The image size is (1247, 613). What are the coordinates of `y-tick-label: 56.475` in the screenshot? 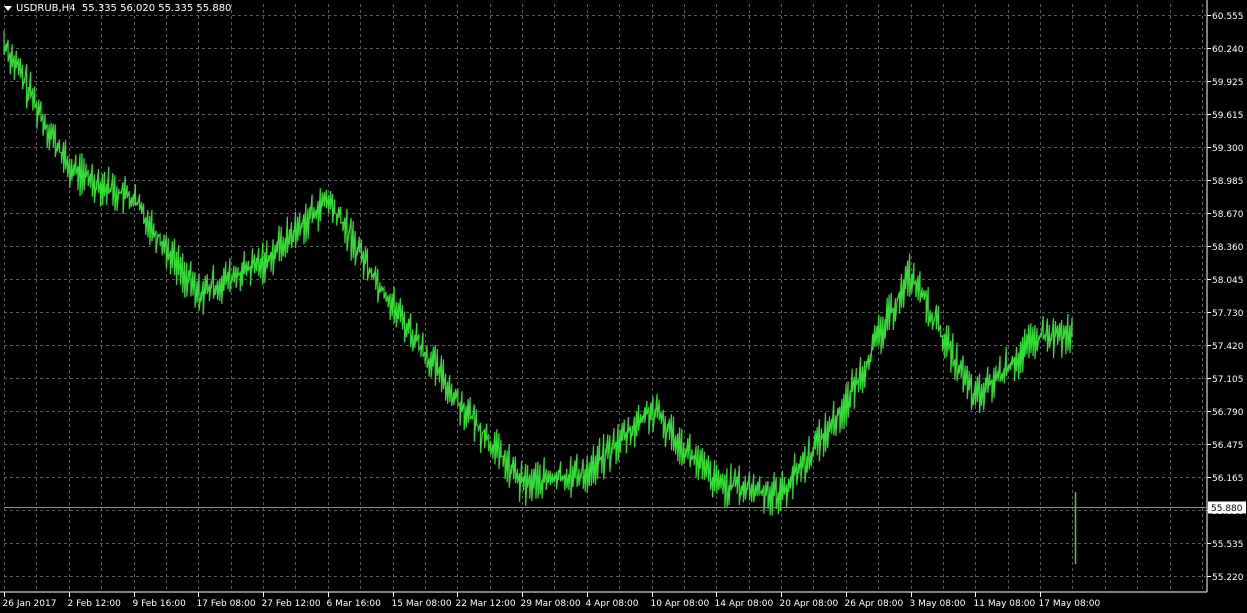 It's located at (1228, 446).